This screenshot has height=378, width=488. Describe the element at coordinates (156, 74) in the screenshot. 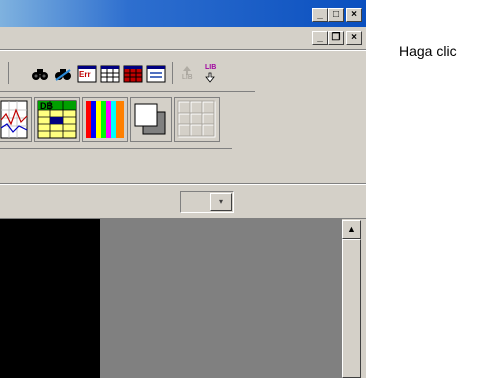

I see `form-icon` at that location.